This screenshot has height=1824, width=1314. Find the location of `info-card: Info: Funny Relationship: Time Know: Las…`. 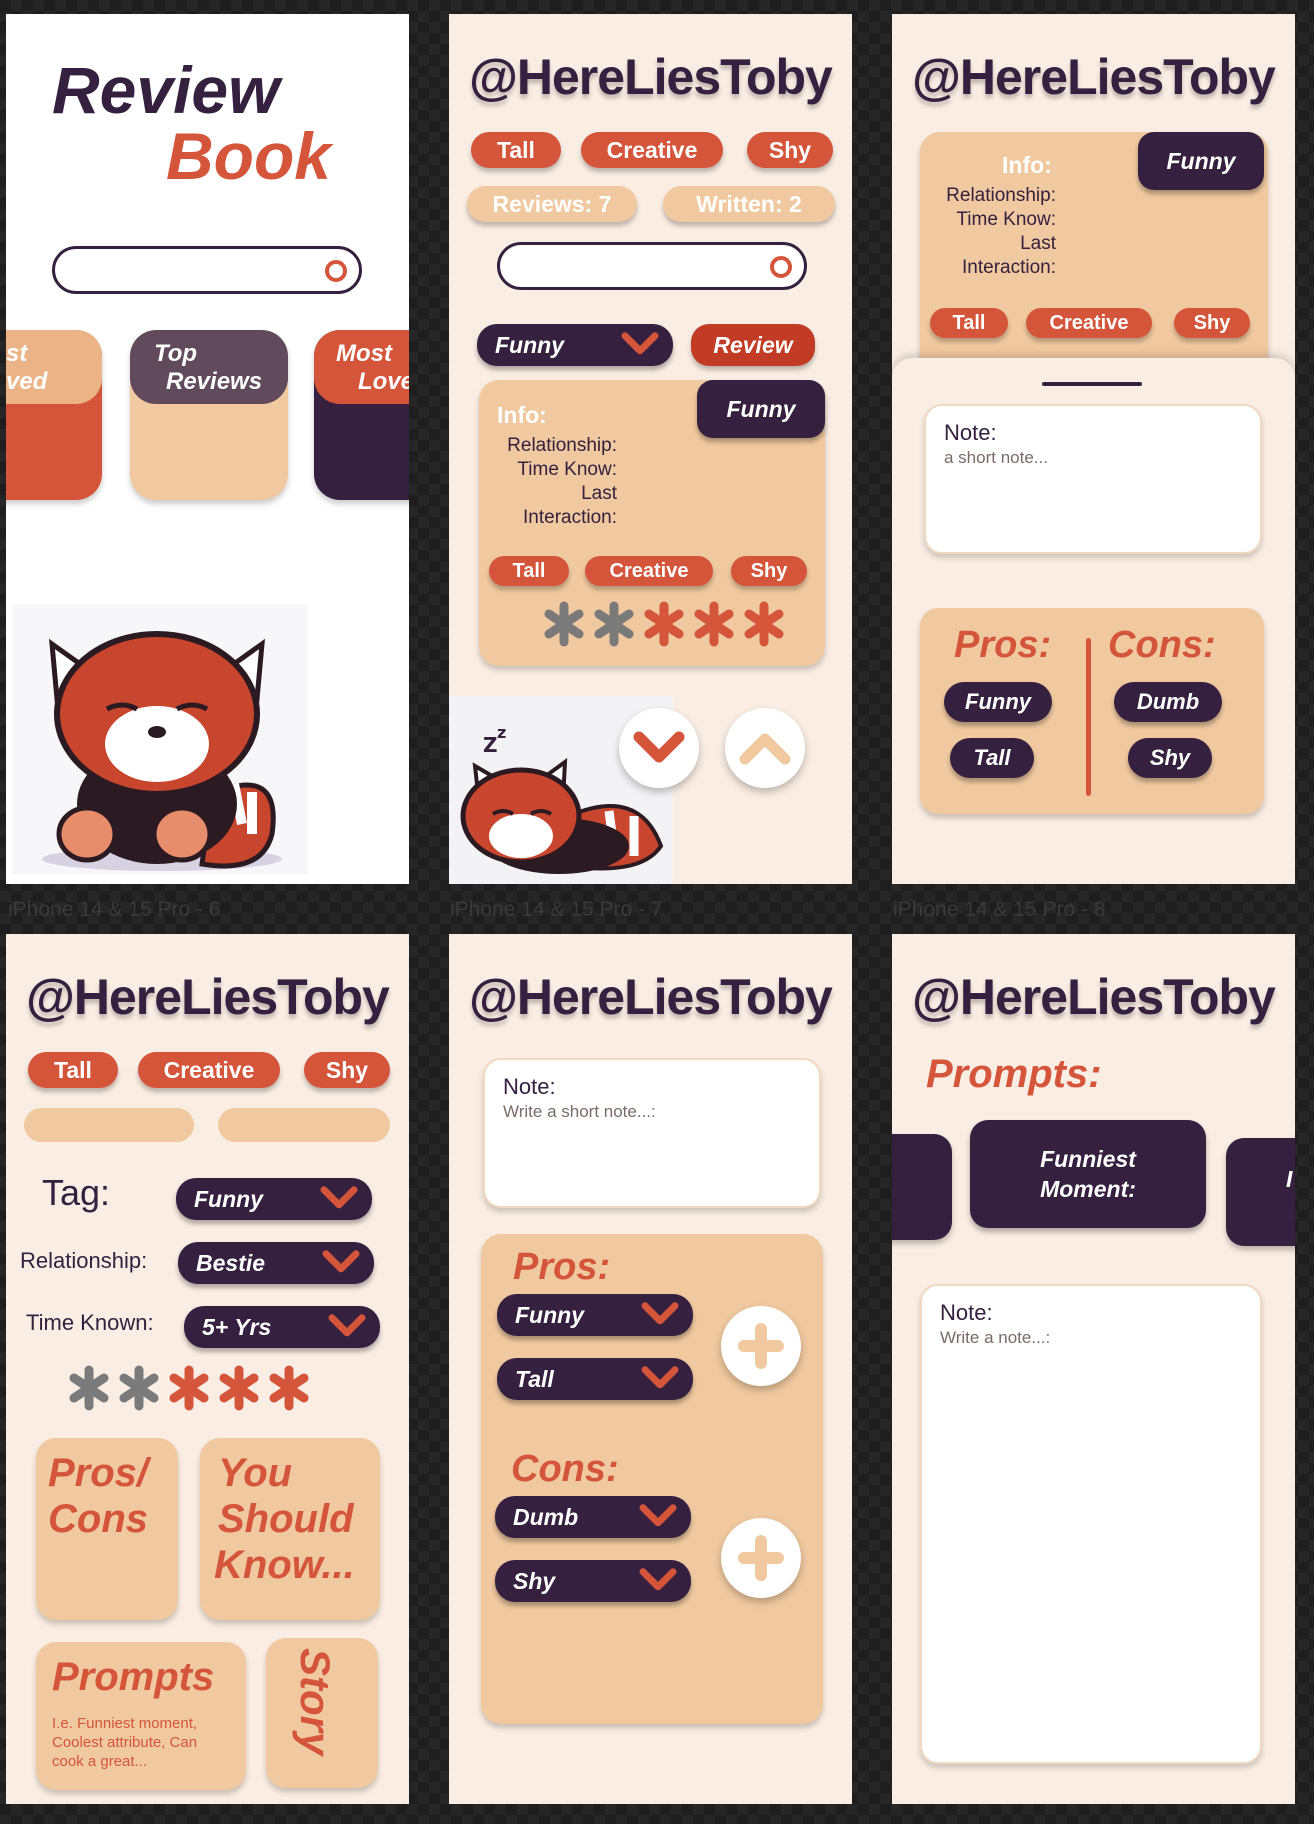

info-card: Info: Funny Relationship: Time Know: Las… is located at coordinates (652, 523).